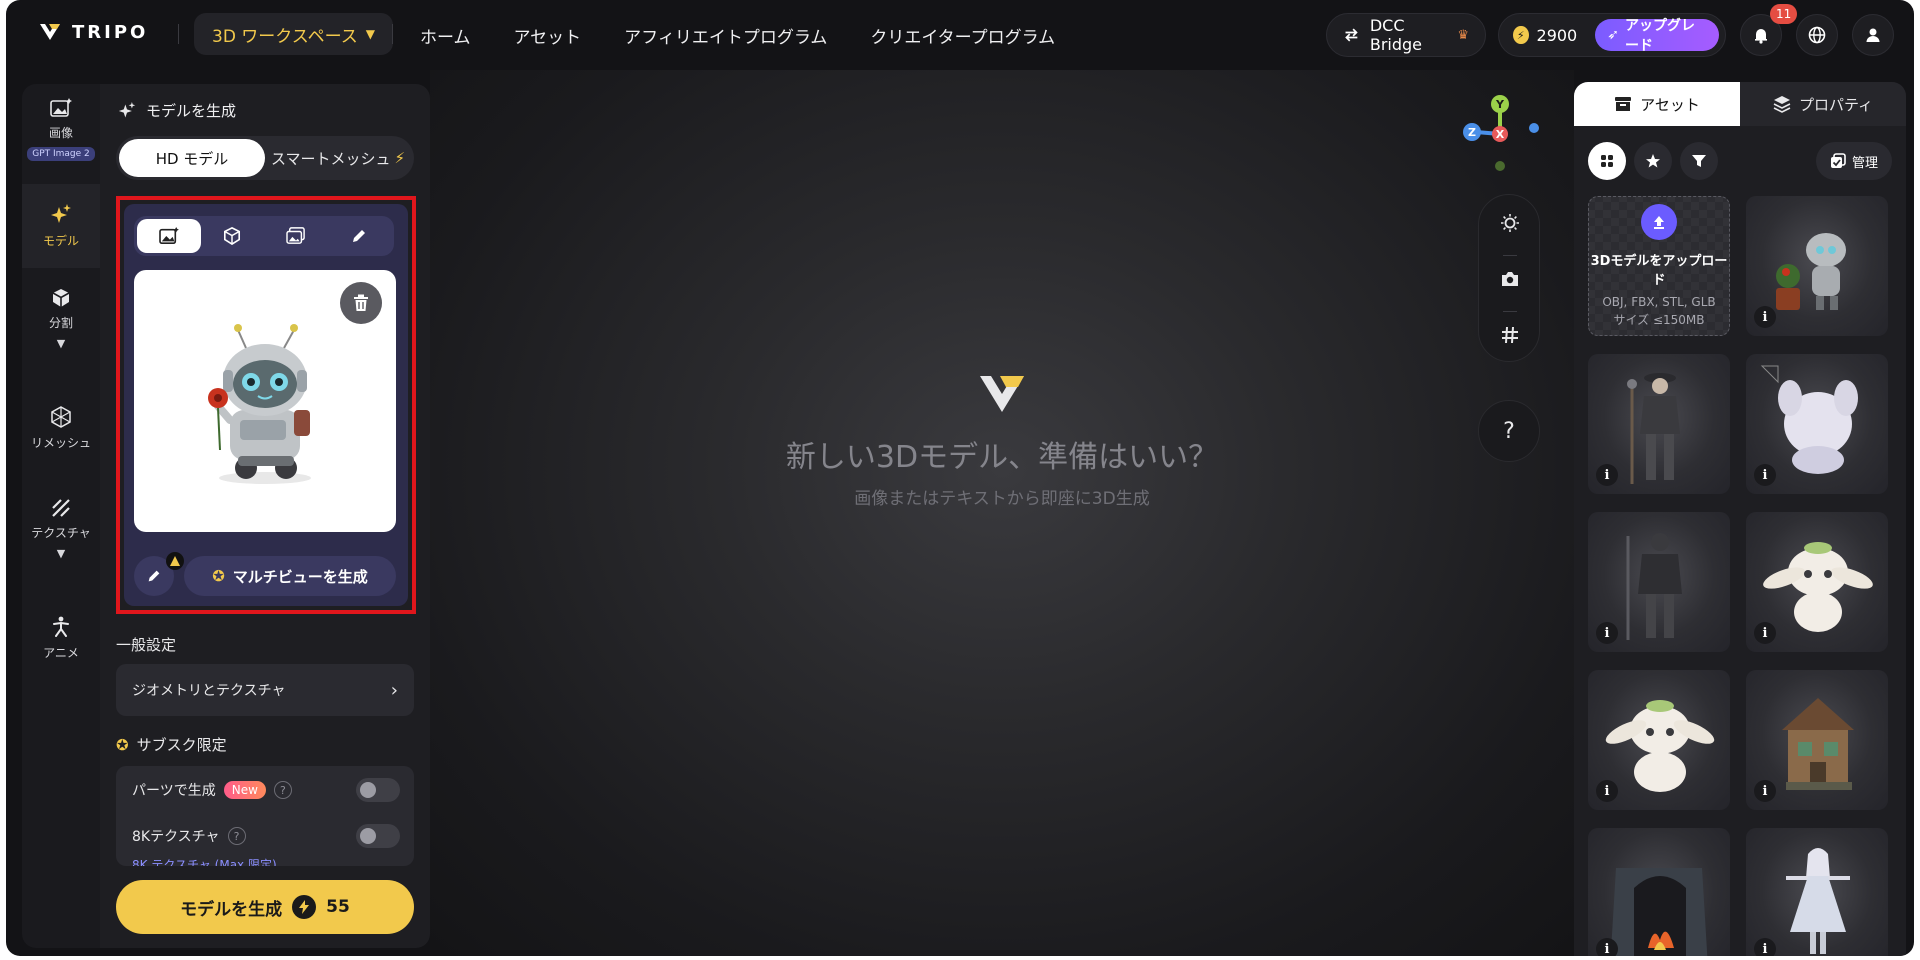 This screenshot has width=1920, height=960. Describe the element at coordinates (61, 646) in the screenshot. I see `rail-item-animate: アニメ` at that location.